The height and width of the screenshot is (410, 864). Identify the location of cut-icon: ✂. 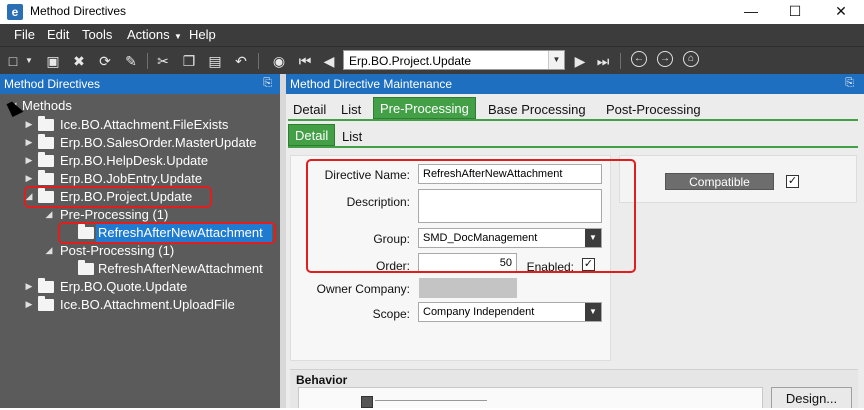
(163, 61).